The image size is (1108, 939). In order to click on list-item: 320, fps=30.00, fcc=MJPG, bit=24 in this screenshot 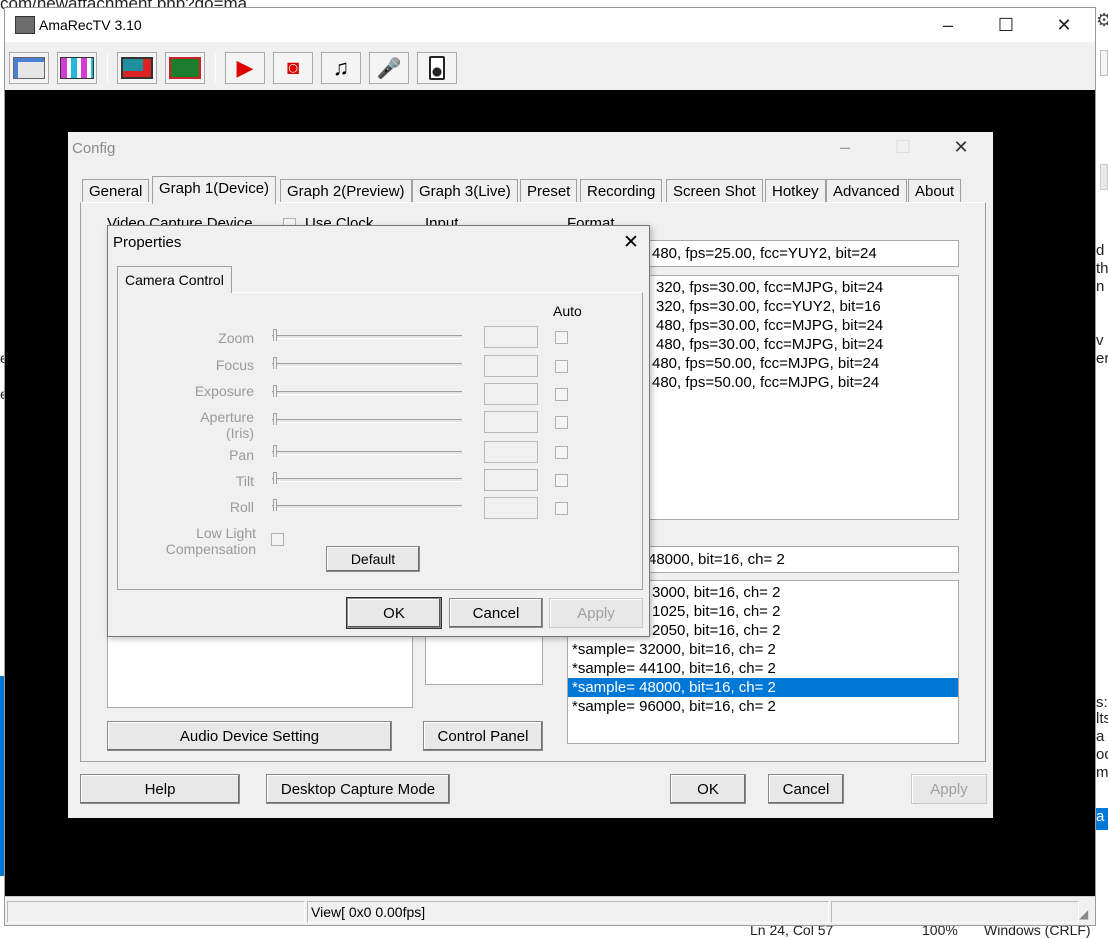, I will do `click(805, 287)`.